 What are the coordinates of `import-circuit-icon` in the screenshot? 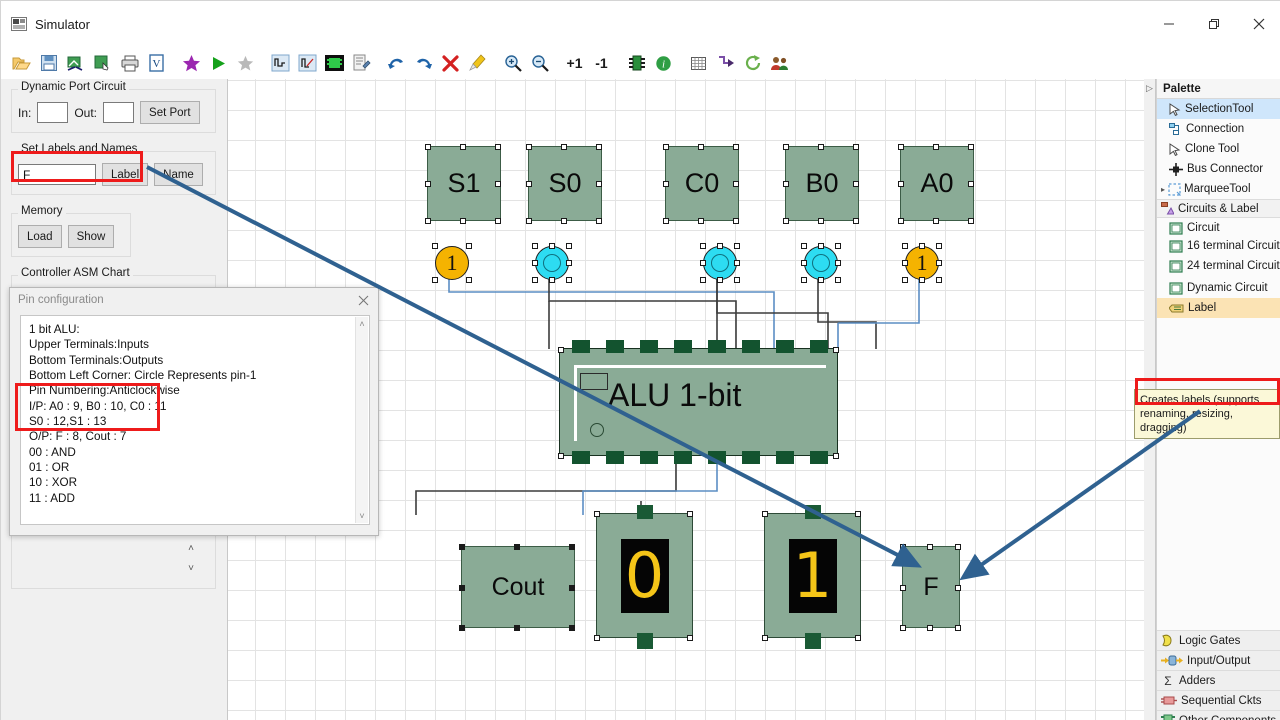 It's located at (102, 63).